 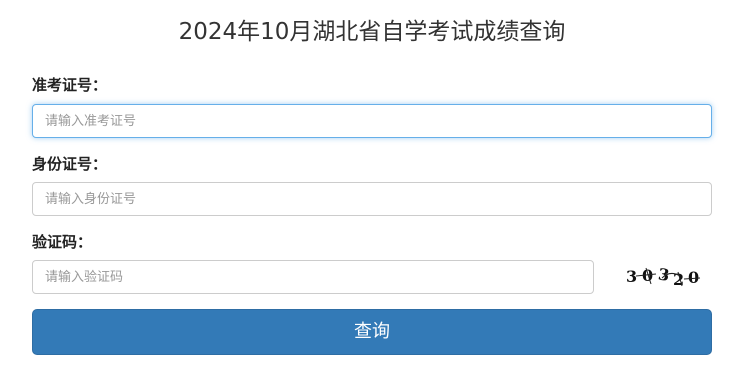 I want to click on query-button: 查询, so click(x=372, y=332).